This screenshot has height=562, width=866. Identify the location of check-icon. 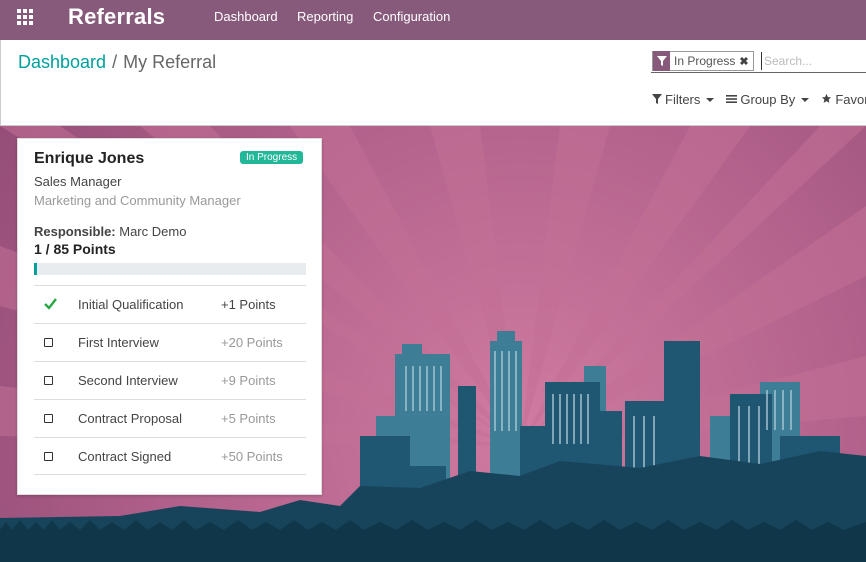
(50, 303).